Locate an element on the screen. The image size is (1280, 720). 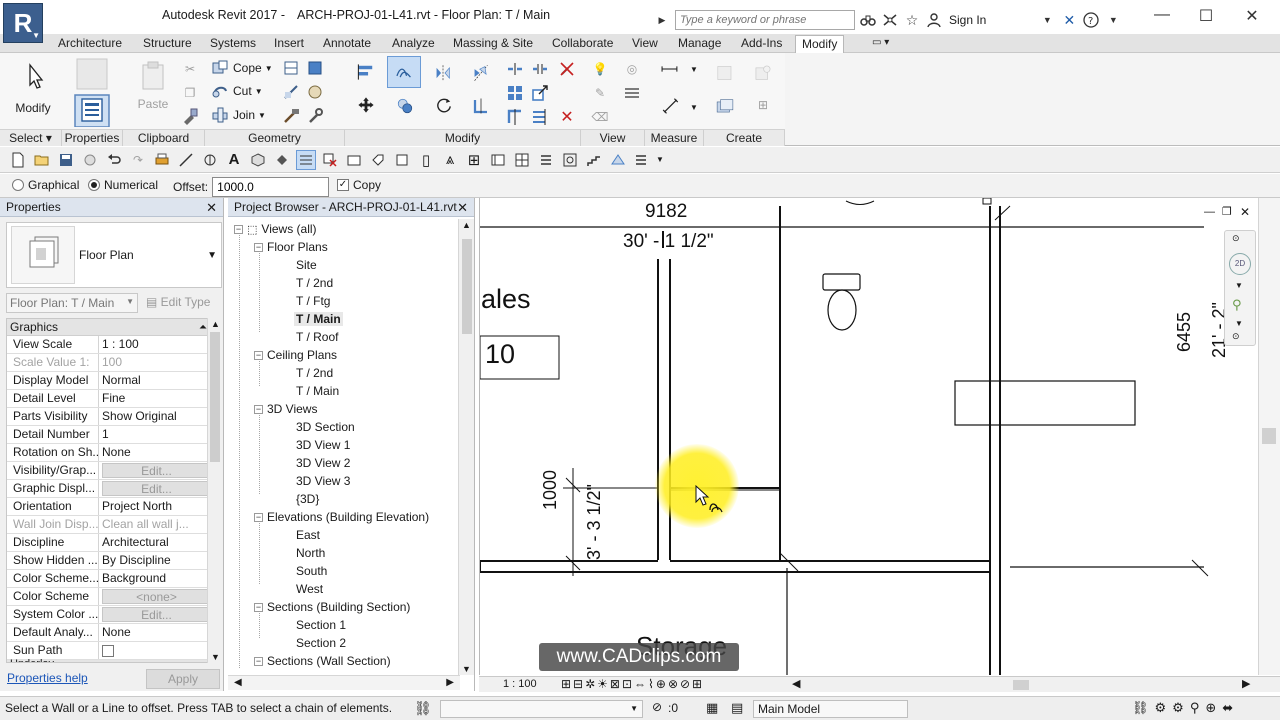
copy-checkbox: ✓ is located at coordinates (343, 185).